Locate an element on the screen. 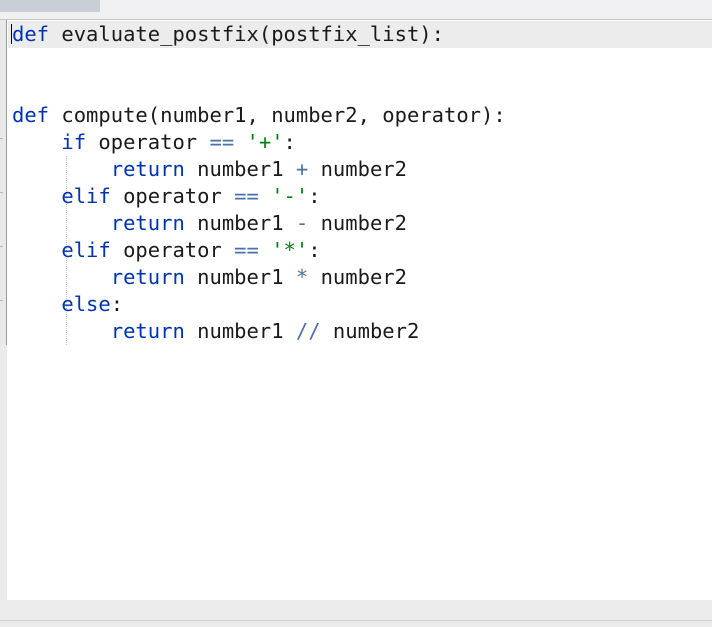 The image size is (712, 627). code-token: evaluate_postfix(postfix_list): is located at coordinates (246, 34).